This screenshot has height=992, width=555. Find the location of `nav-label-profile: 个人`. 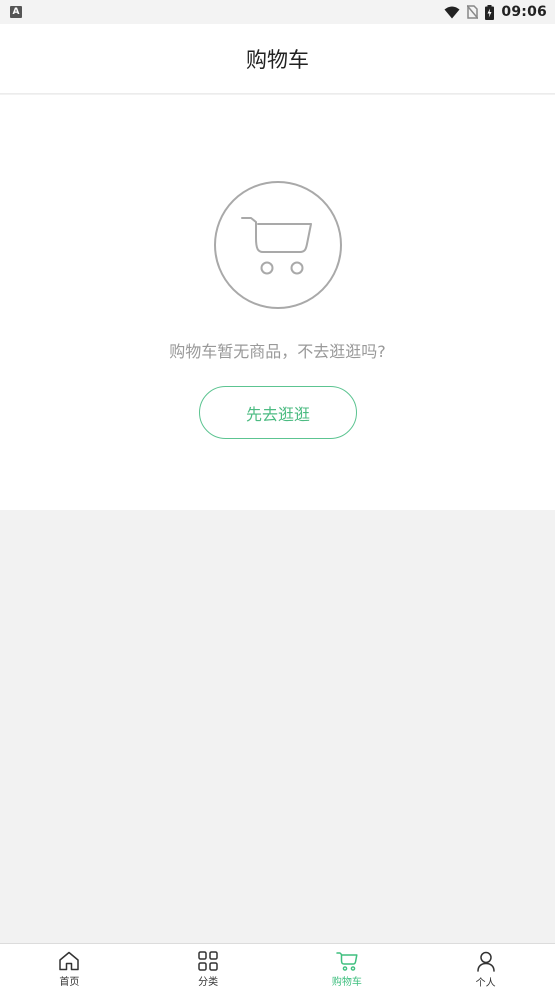

nav-label-profile: 个人 is located at coordinates (485, 983).